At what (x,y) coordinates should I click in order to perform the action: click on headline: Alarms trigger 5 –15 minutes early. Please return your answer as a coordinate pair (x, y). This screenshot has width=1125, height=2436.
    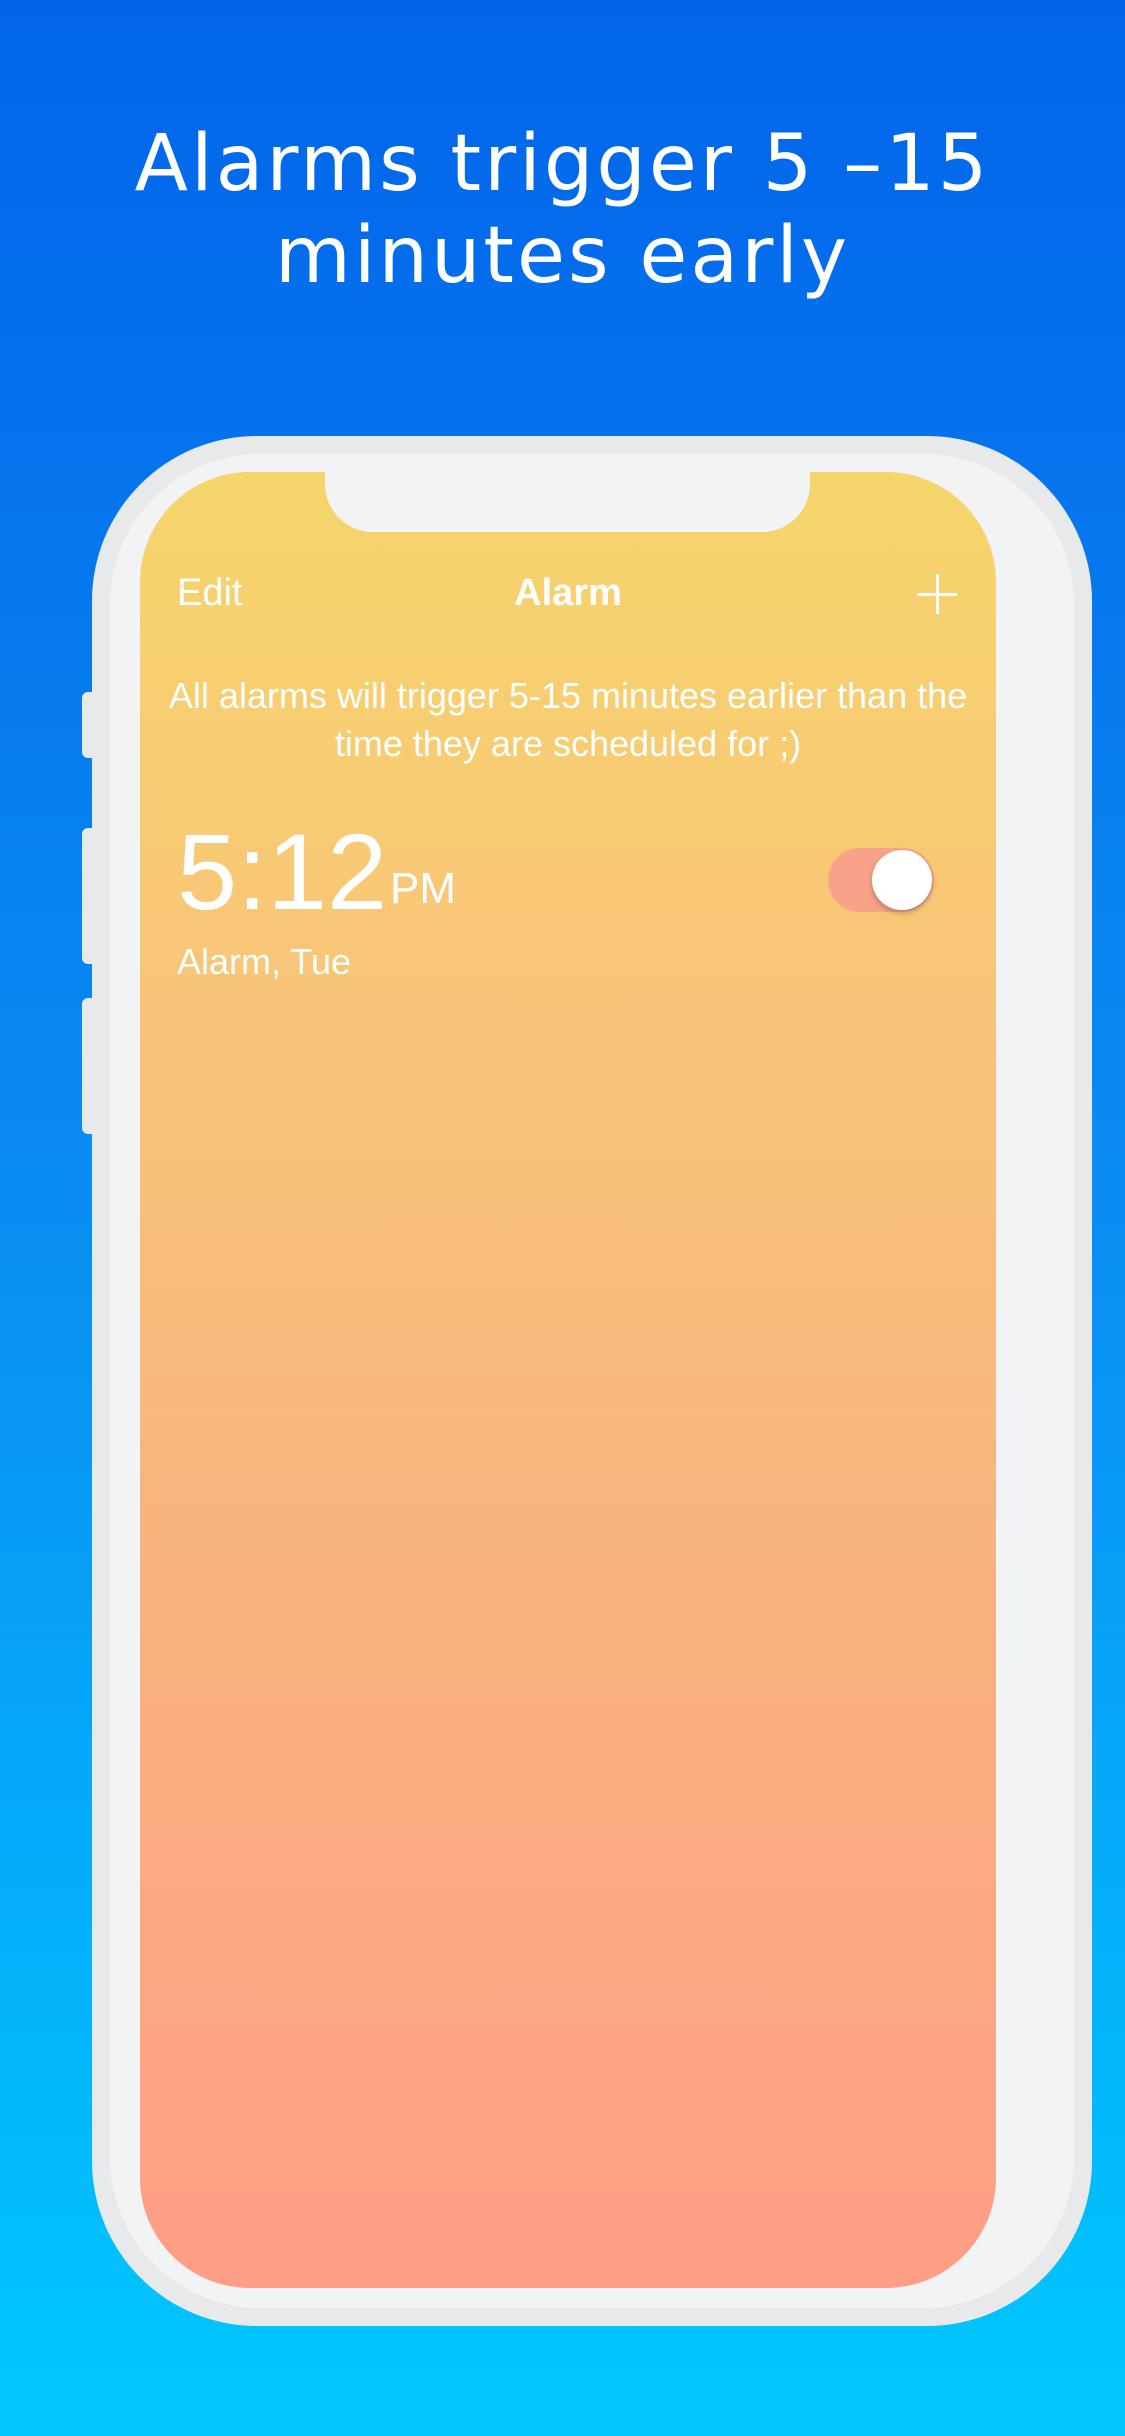
    Looking at the image, I should click on (562, 210).